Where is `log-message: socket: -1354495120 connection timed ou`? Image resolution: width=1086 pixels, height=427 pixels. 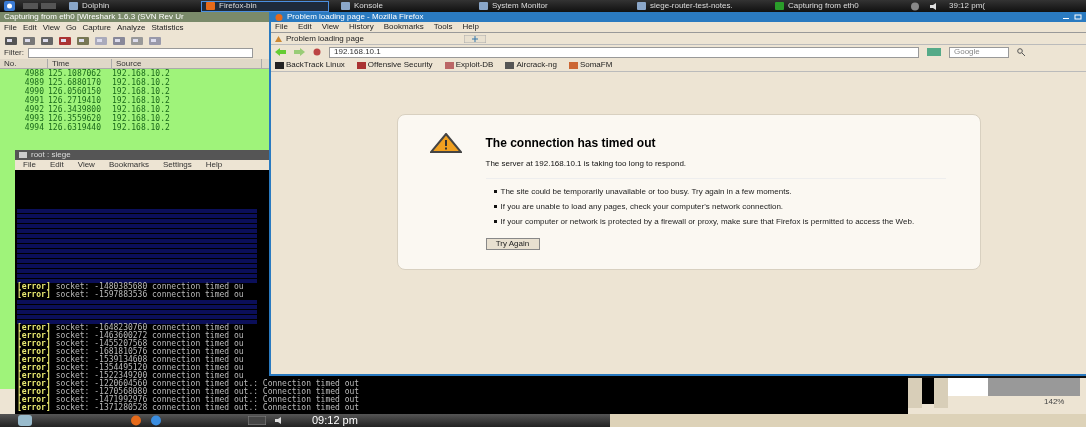
log-message: socket: -1354495120 connection timed ou is located at coordinates (149, 368).